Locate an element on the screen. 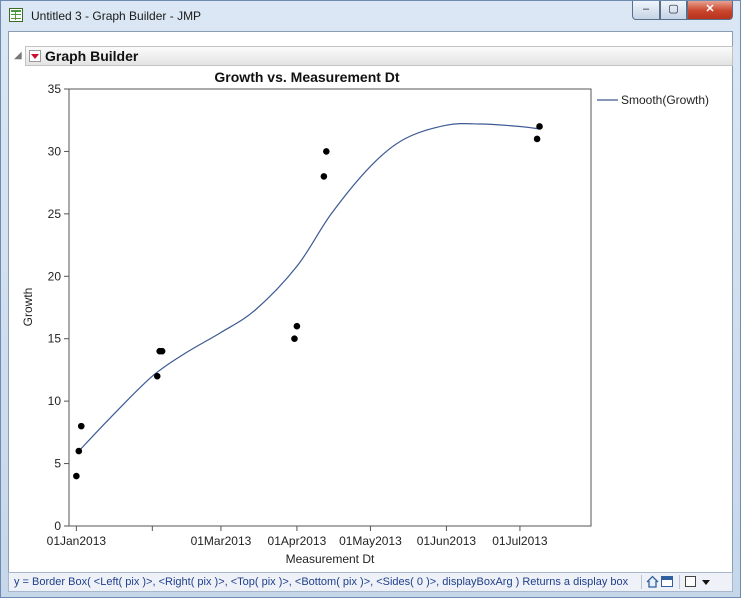 This screenshot has height=598, width=741. y-axis-label: Growth is located at coordinates (28, 307).